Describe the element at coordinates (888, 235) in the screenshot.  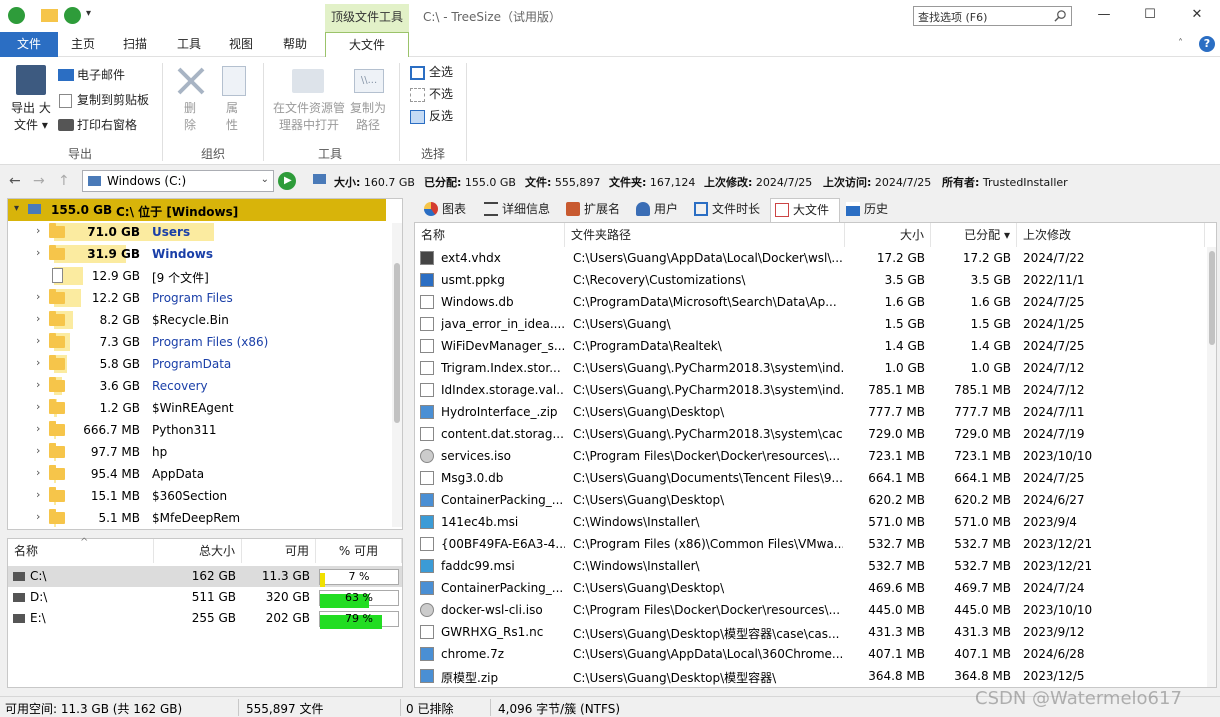
I see `column-header-size: 大小` at that location.